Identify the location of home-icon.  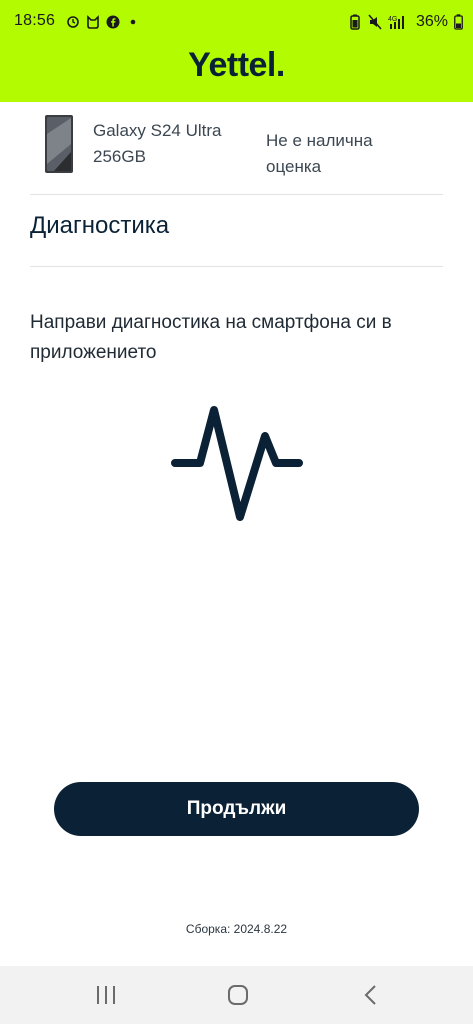
(238, 995).